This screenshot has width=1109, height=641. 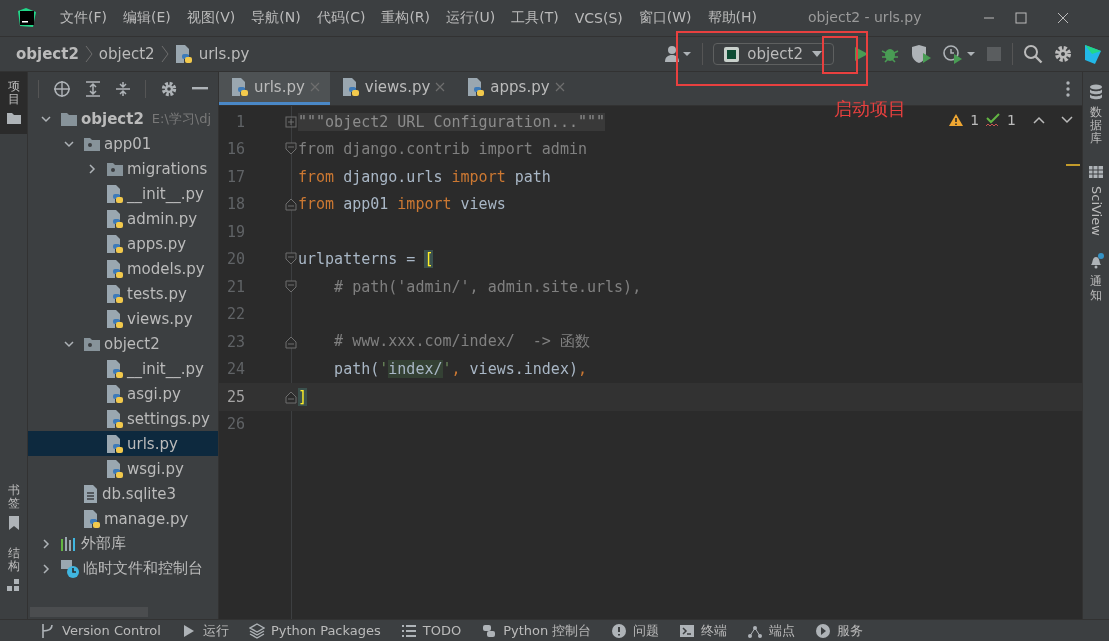 What do you see at coordinates (200, 88) in the screenshot?
I see `minimize-panel-icon` at bounding box center [200, 88].